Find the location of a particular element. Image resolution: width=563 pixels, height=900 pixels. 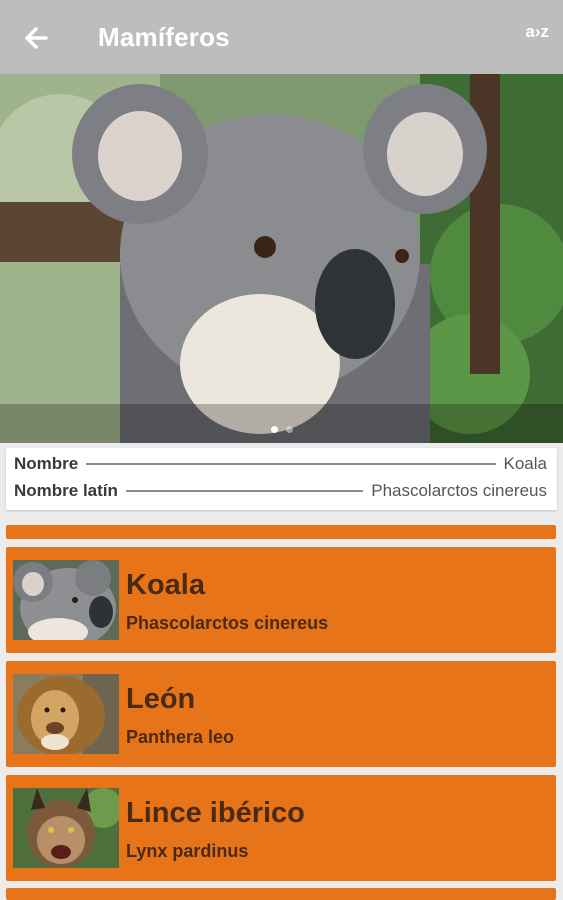

animal-latin-name: Phascolarctos cinereus is located at coordinates (227, 623).